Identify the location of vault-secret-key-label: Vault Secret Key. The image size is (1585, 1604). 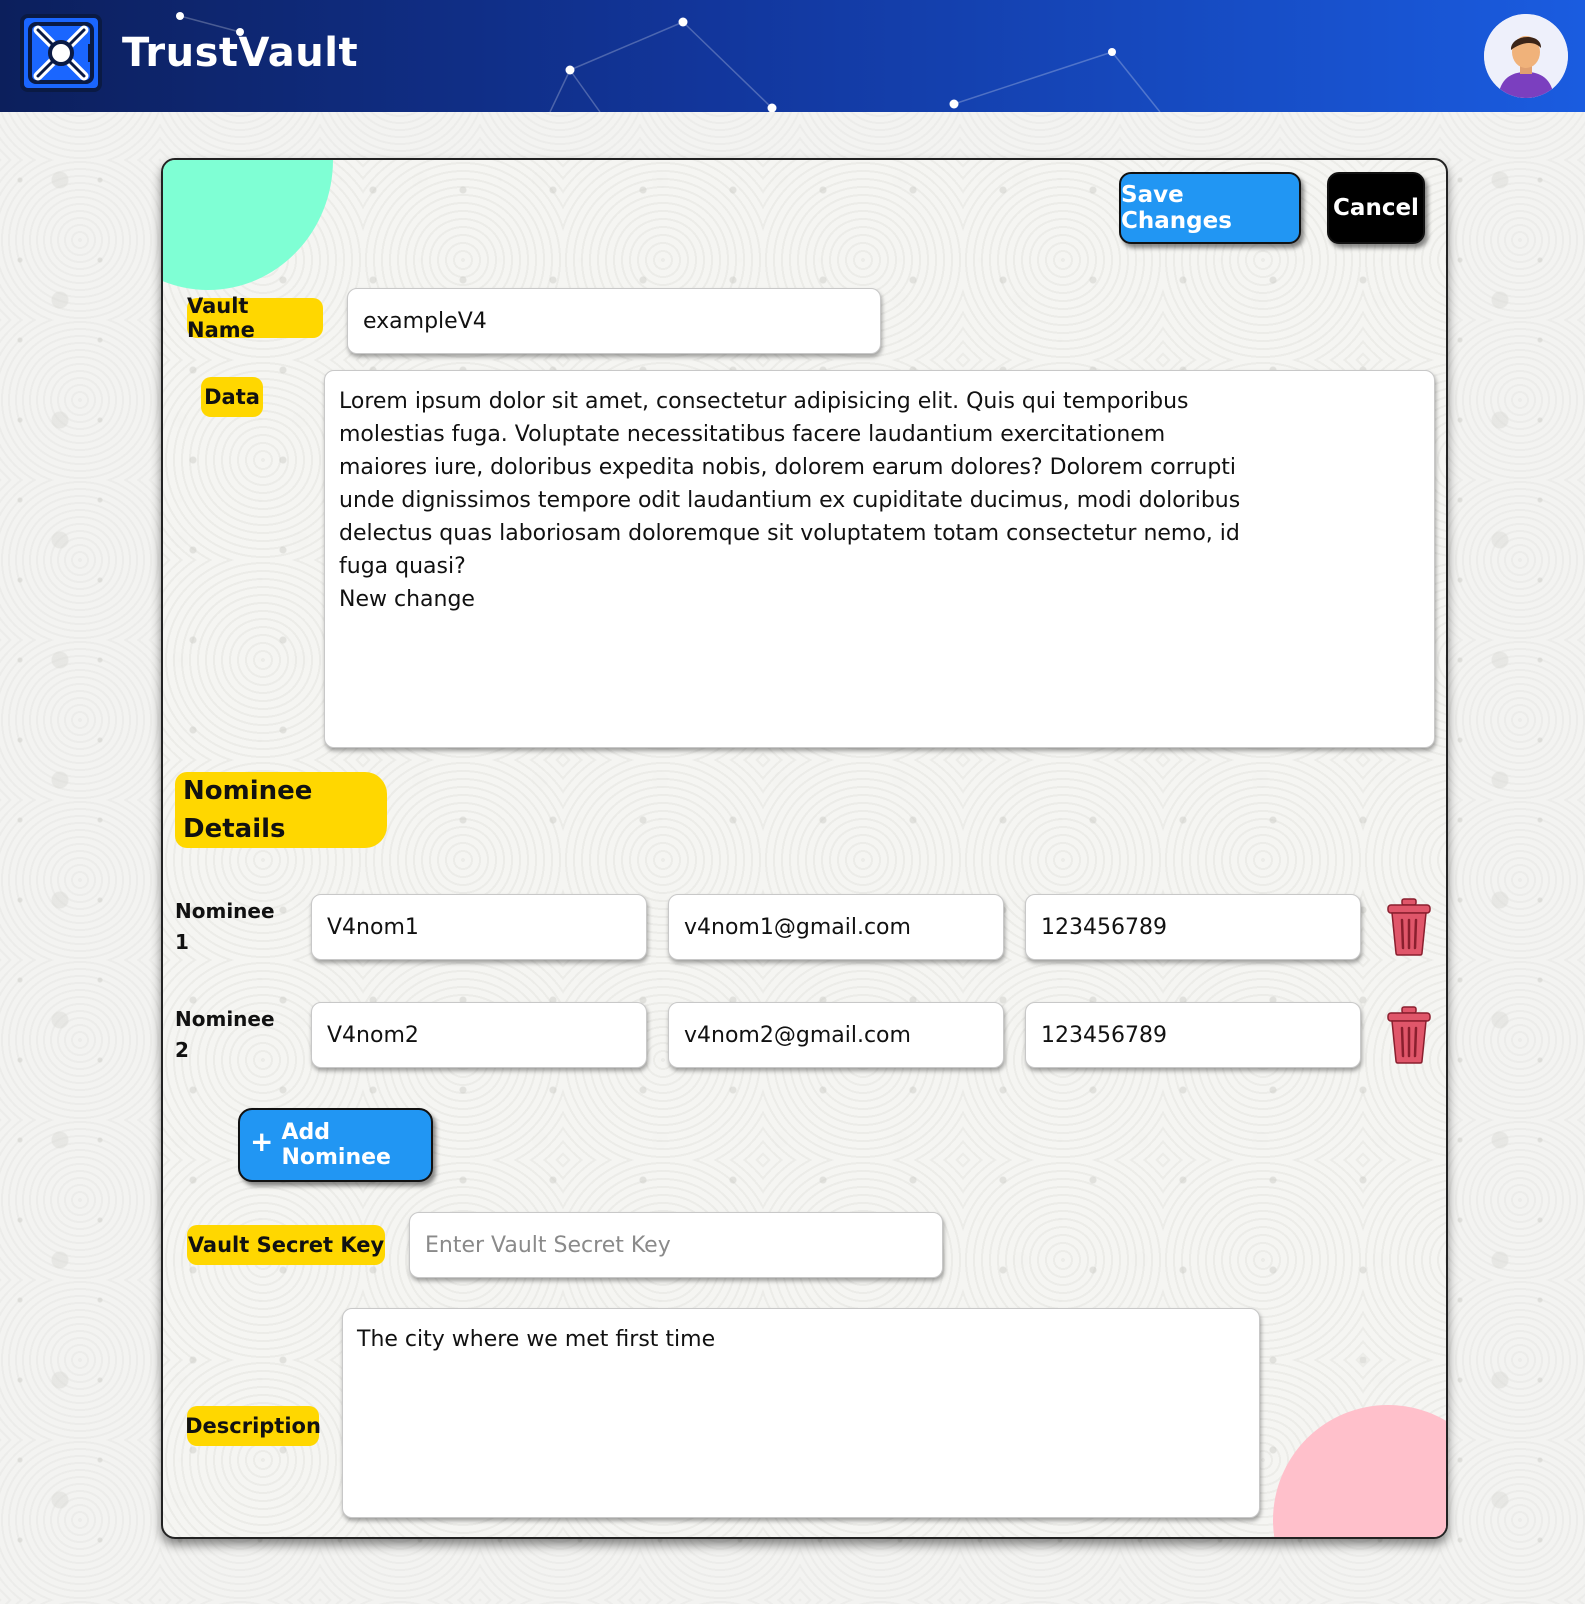
(286, 1245).